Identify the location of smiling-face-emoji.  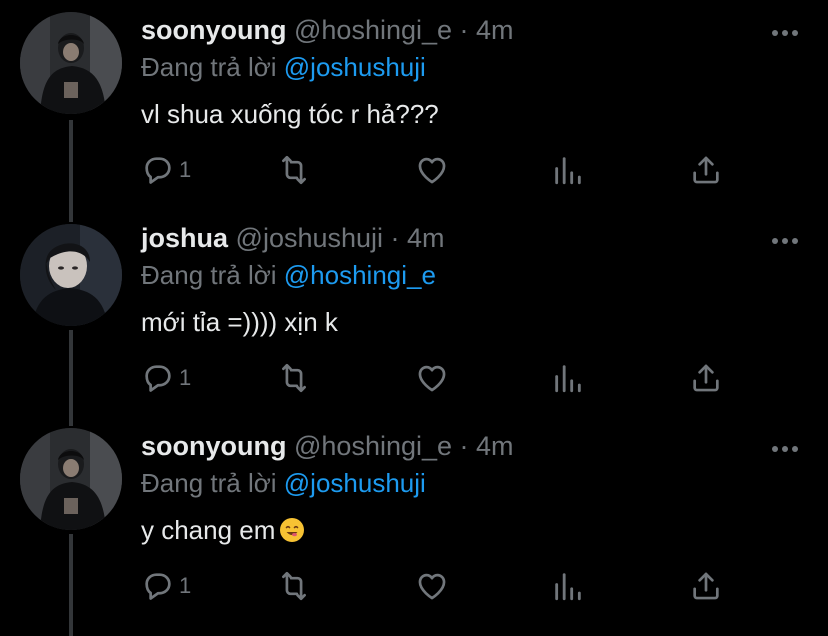
(292, 530).